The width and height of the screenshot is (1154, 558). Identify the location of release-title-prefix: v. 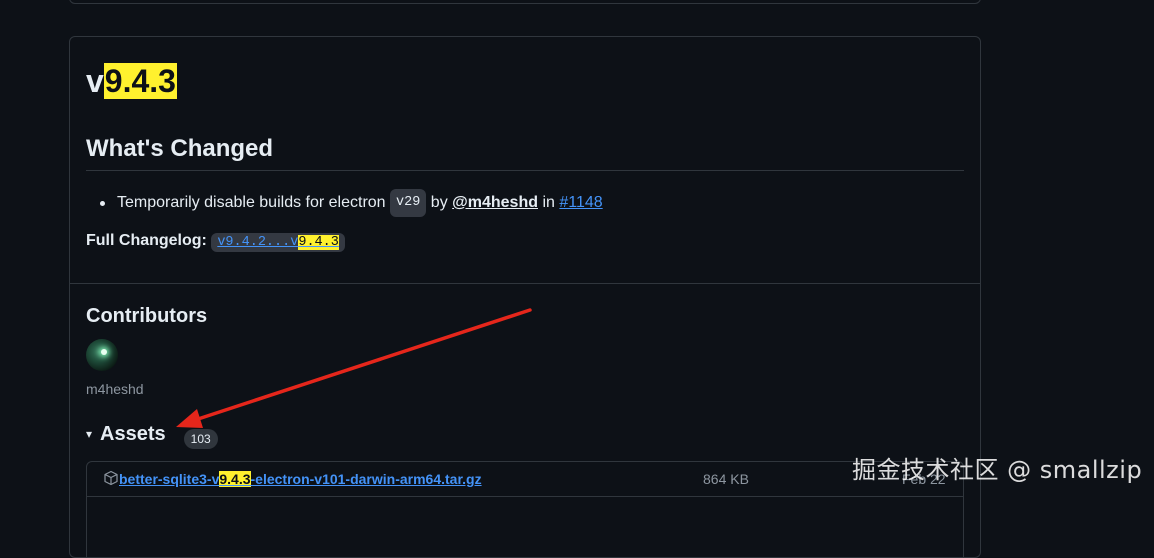
(95, 81).